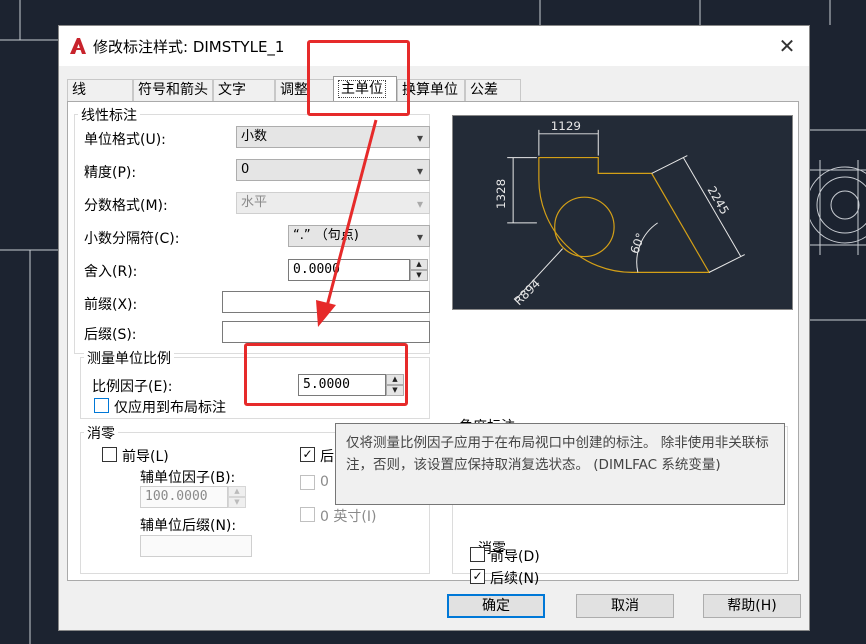 The width and height of the screenshot is (866, 644). I want to click on scale-factor-label: 比例因子(E):, so click(132, 387).